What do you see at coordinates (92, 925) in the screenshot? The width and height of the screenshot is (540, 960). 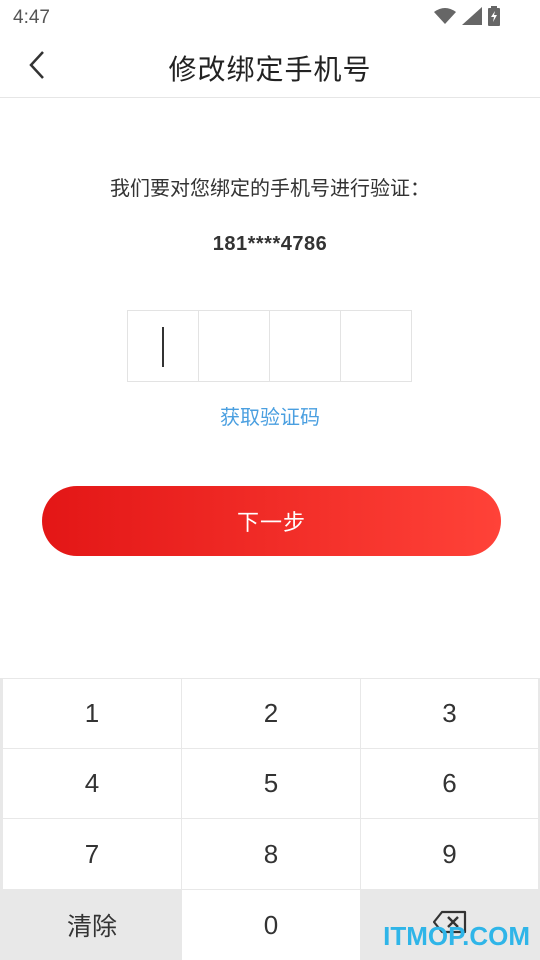 I see `clear-key: 清除` at bounding box center [92, 925].